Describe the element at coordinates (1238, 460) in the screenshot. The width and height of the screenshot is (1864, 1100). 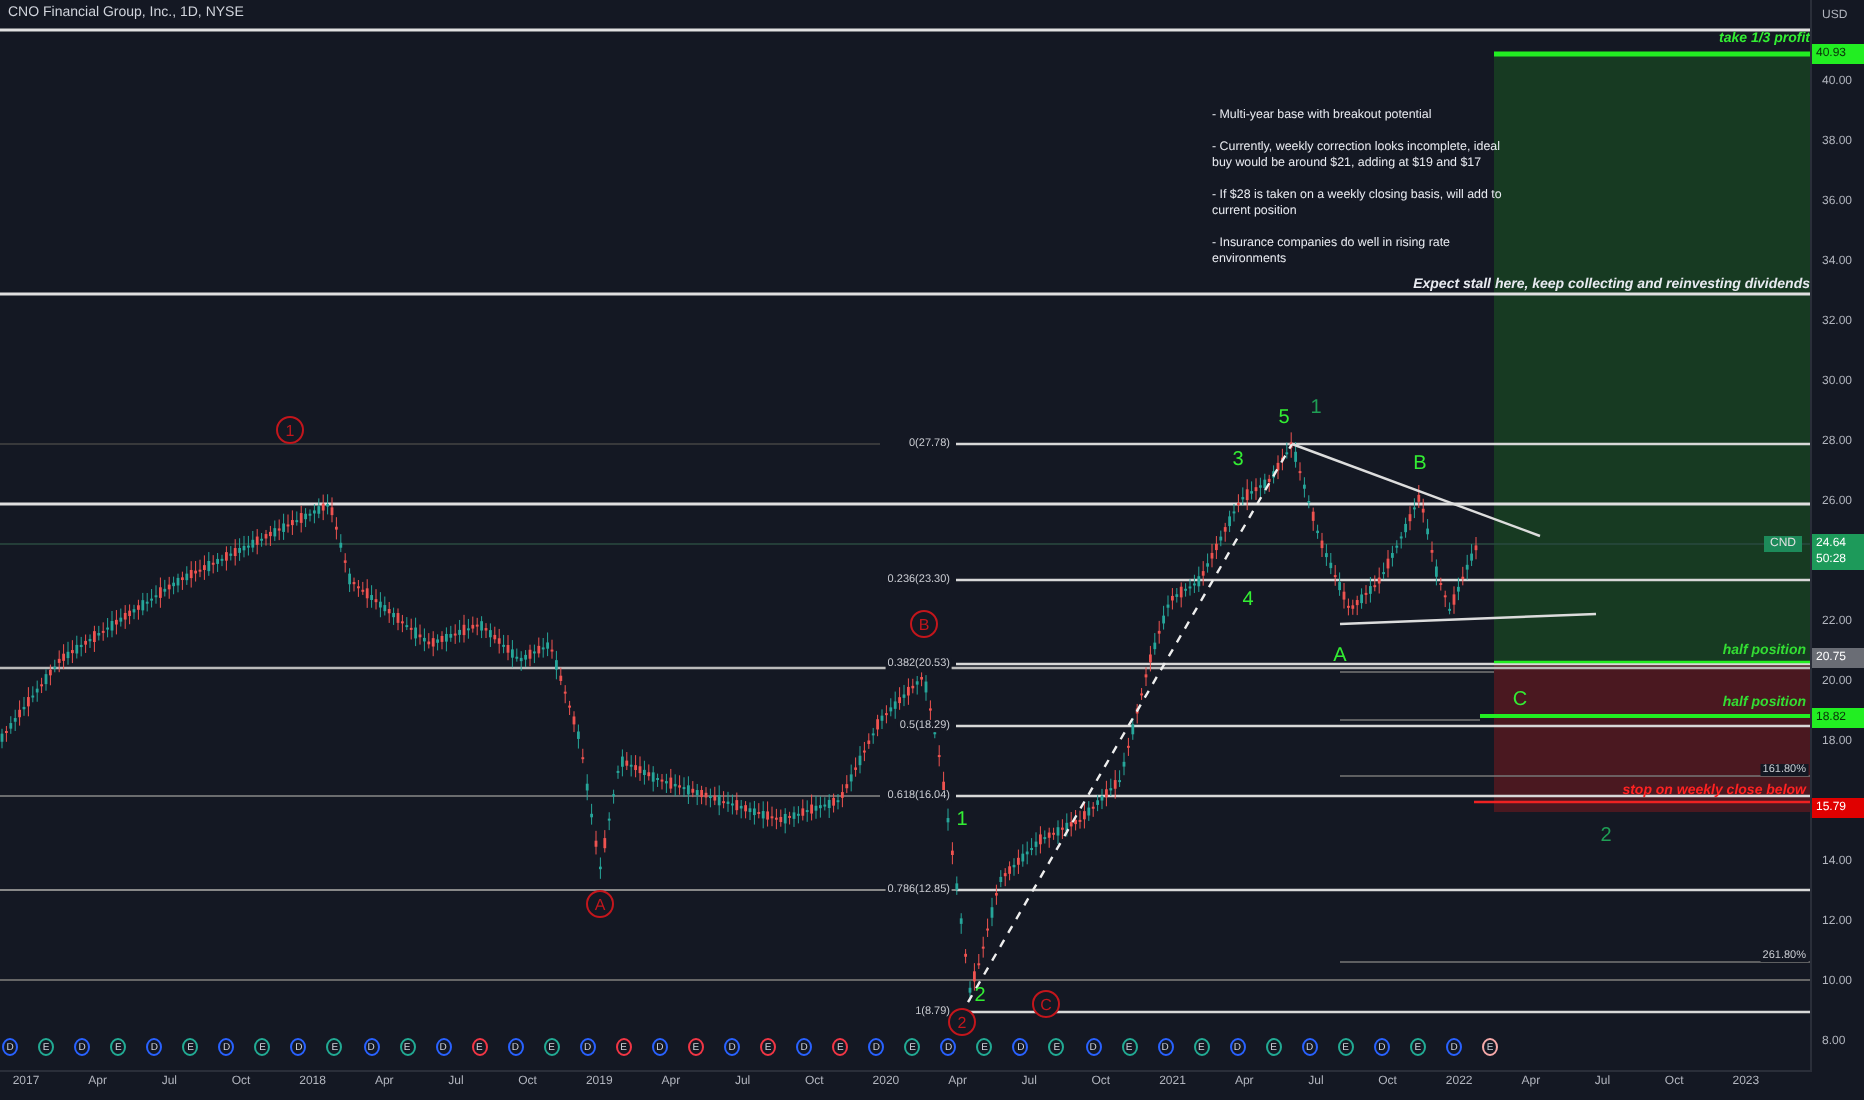
I see `wave-label: 3` at that location.